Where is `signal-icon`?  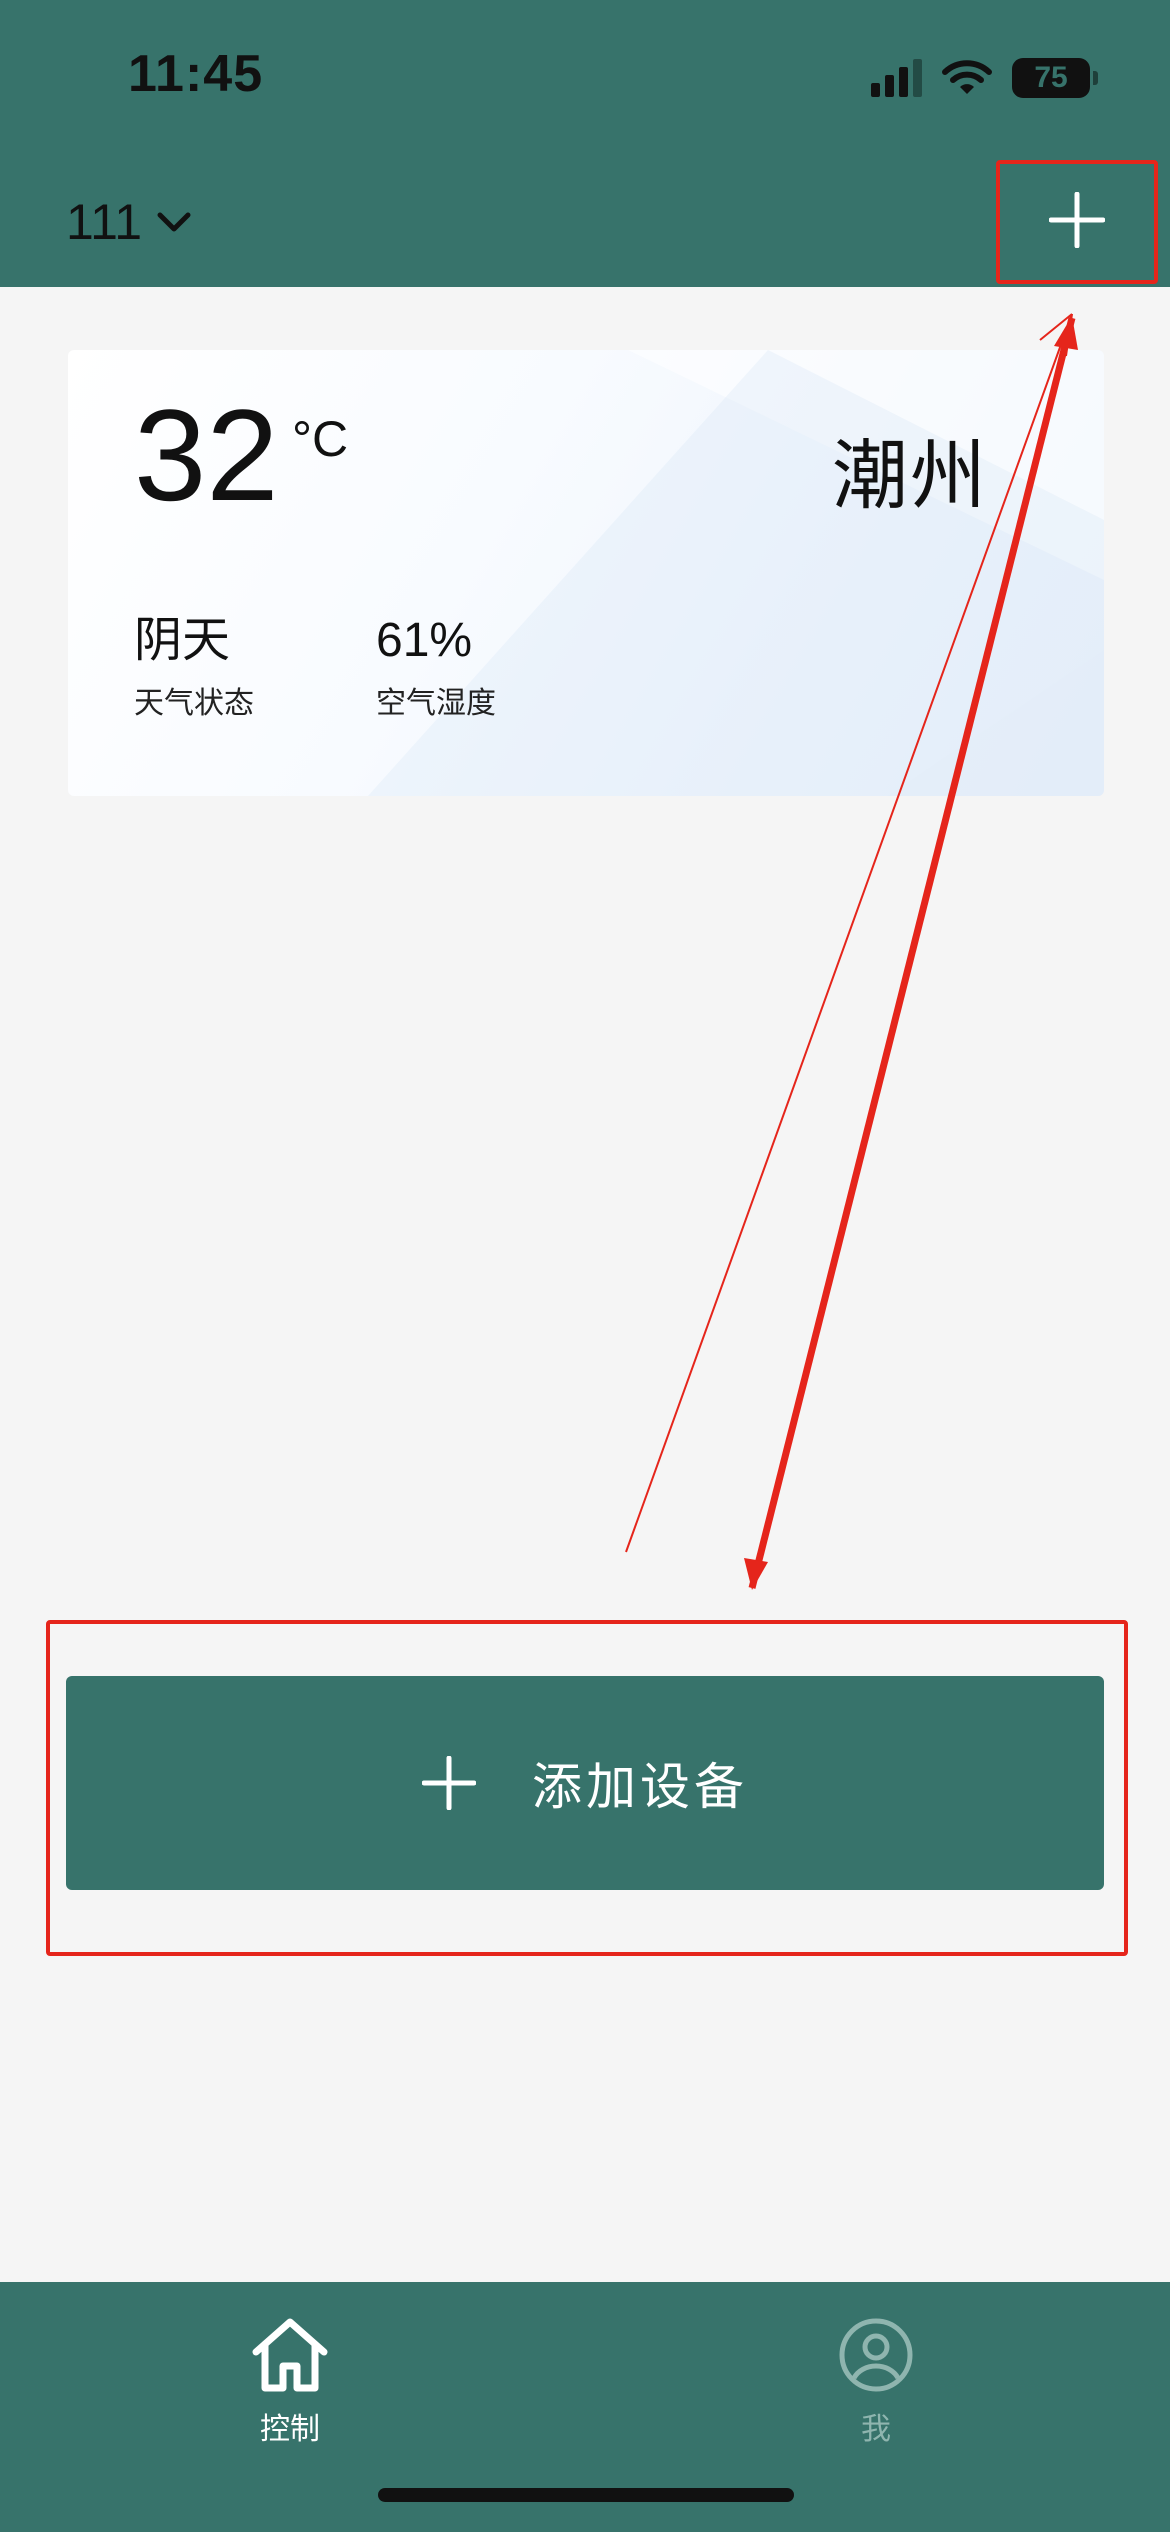 signal-icon is located at coordinates (896, 78).